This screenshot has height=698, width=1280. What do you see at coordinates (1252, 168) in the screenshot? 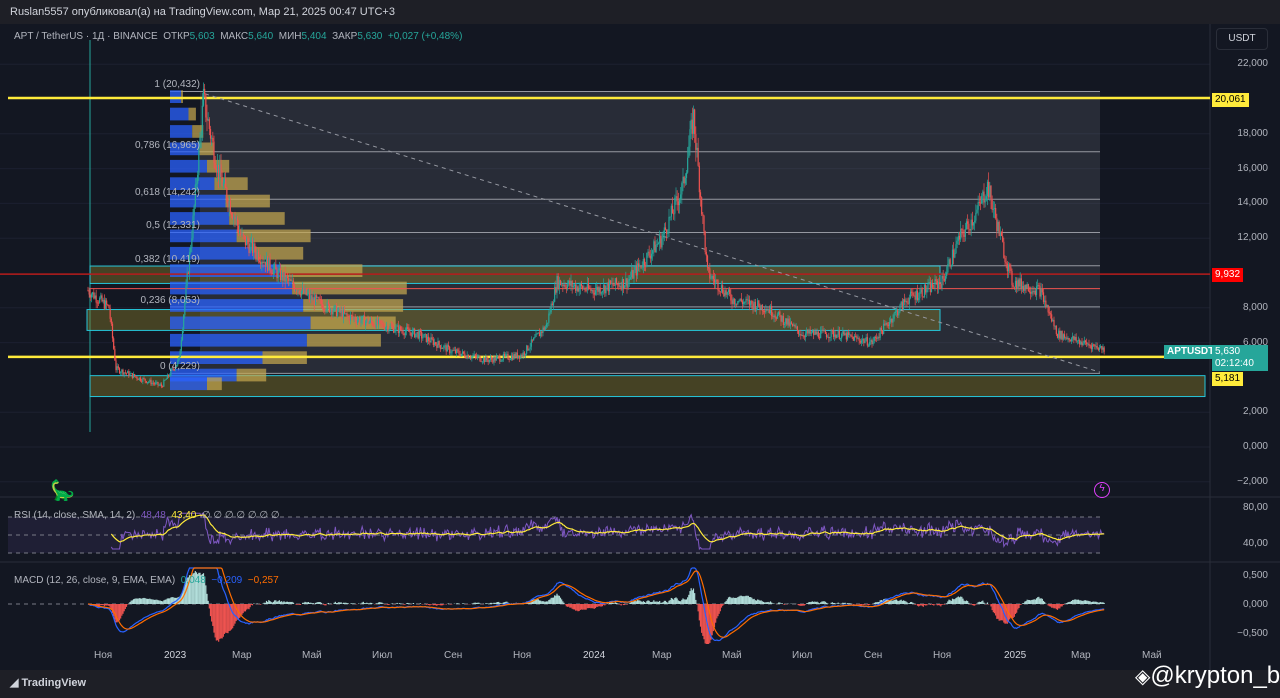
I see `price-axis-label: 16,000` at bounding box center [1252, 168].